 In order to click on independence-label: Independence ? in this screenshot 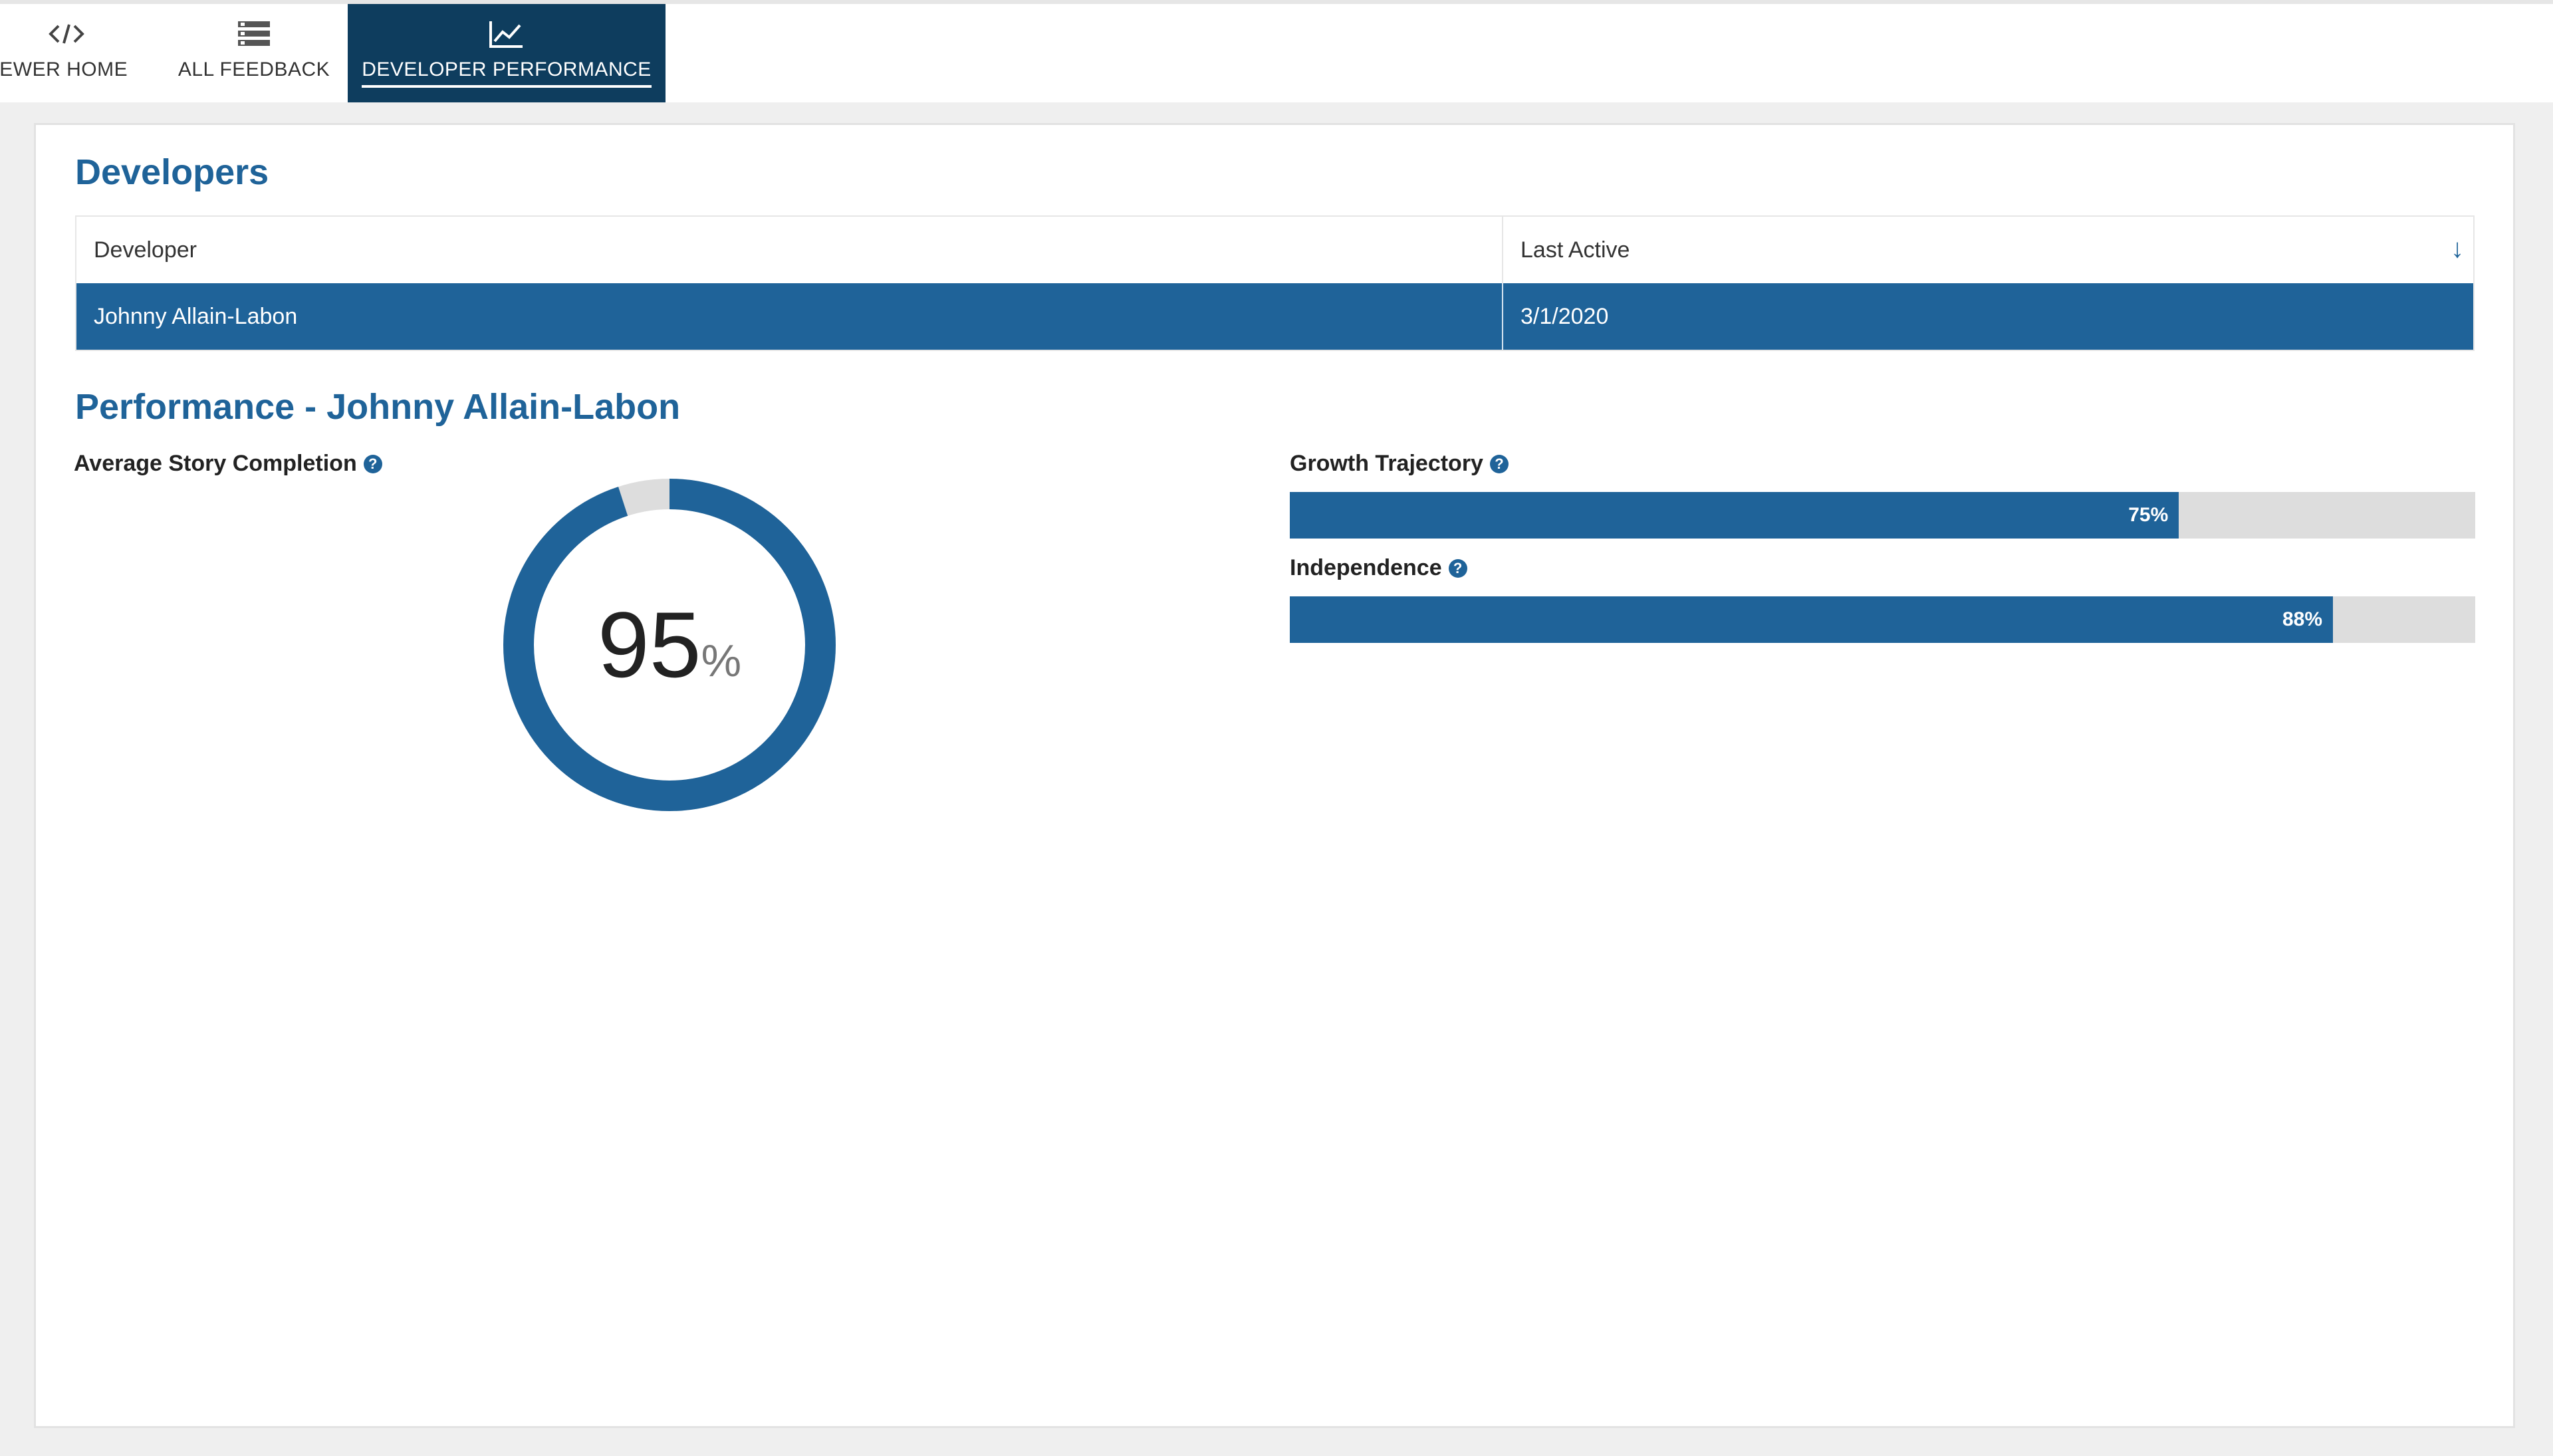, I will do `click(1378, 568)`.